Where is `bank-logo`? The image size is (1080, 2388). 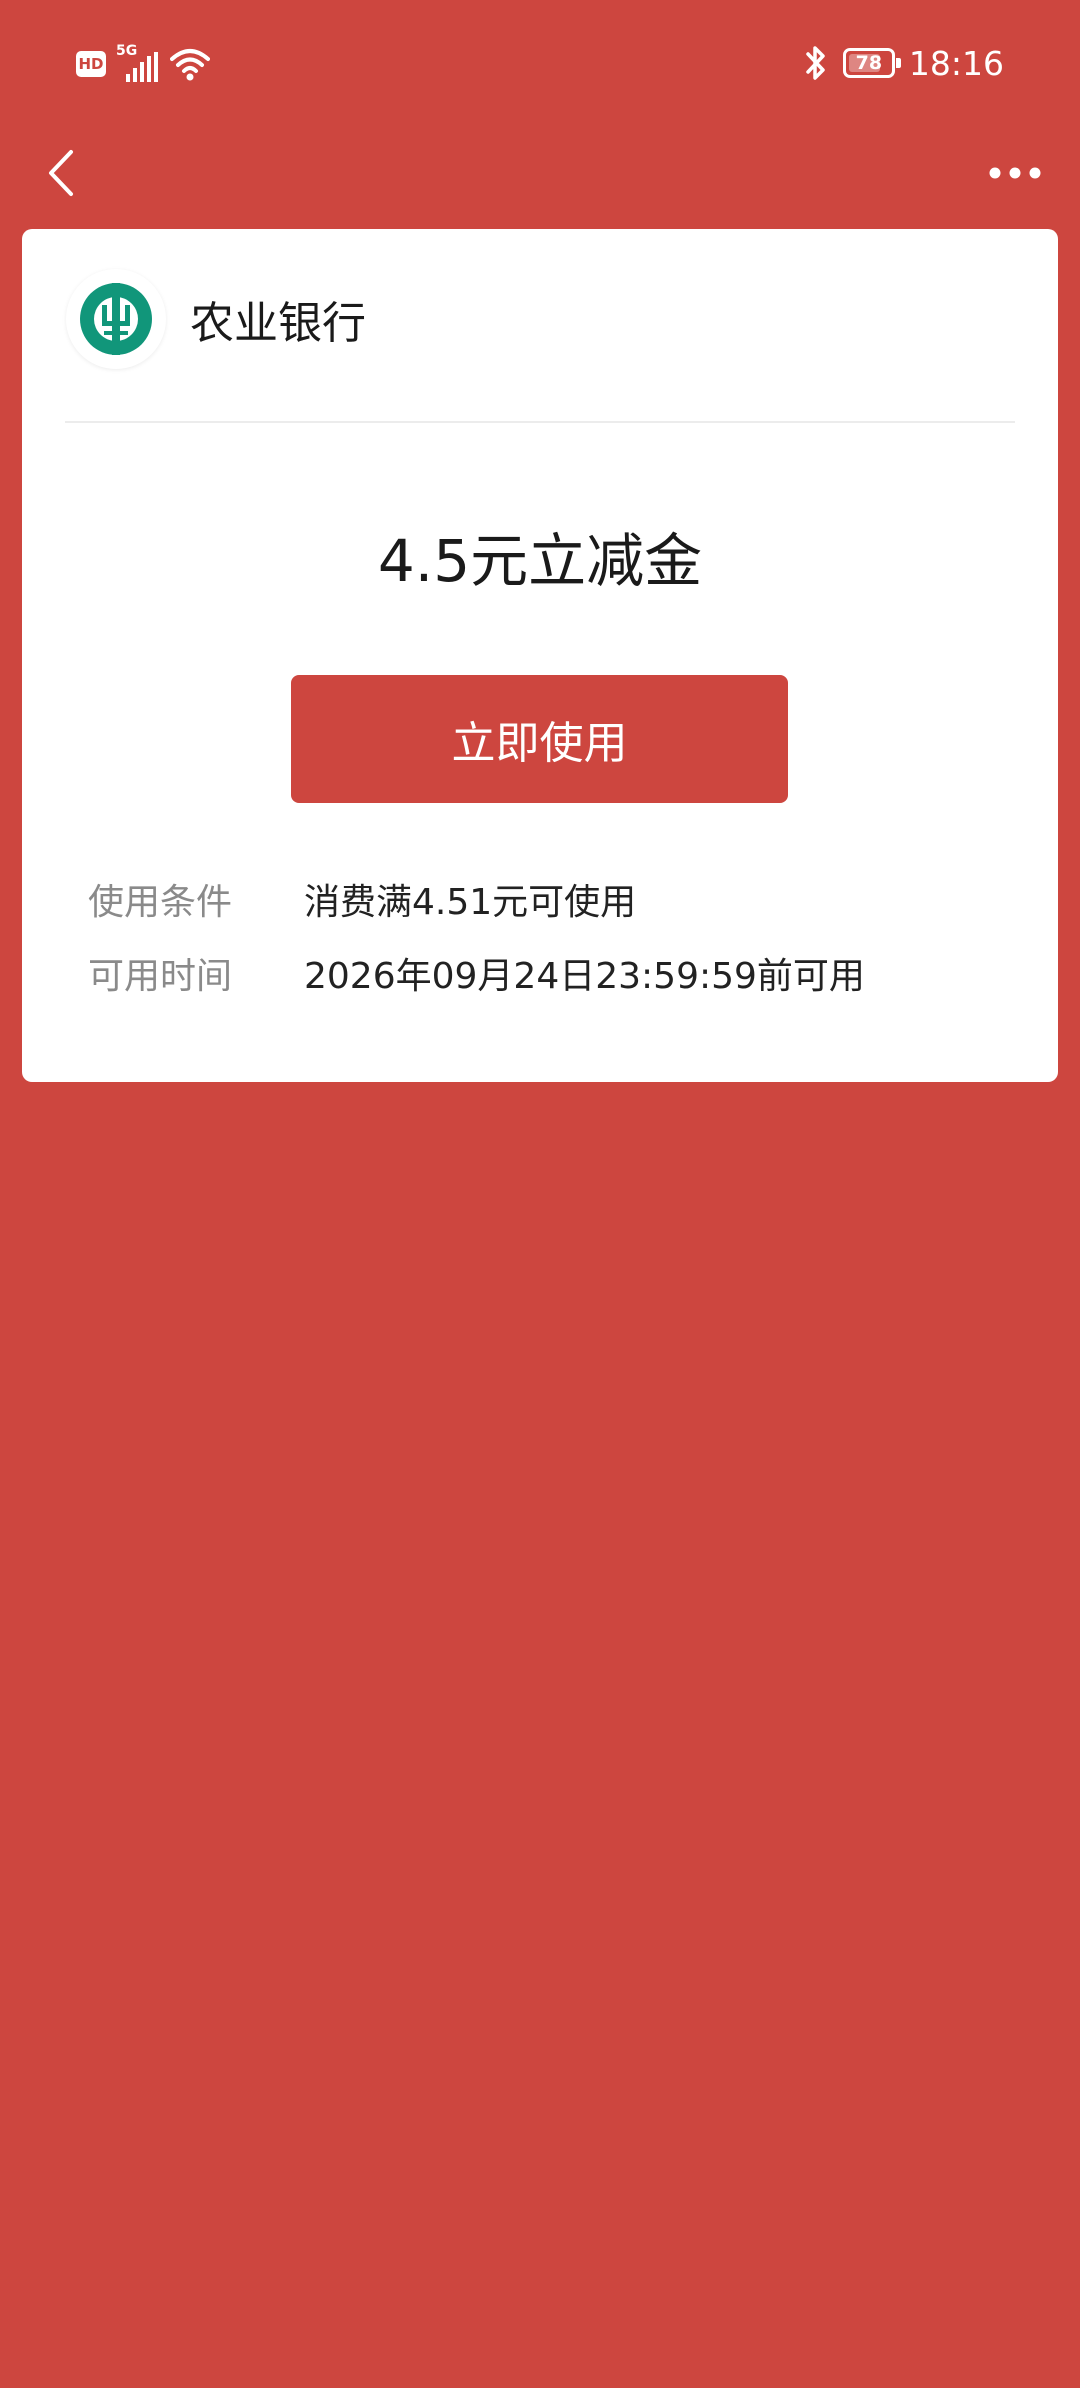
bank-logo is located at coordinates (116, 319).